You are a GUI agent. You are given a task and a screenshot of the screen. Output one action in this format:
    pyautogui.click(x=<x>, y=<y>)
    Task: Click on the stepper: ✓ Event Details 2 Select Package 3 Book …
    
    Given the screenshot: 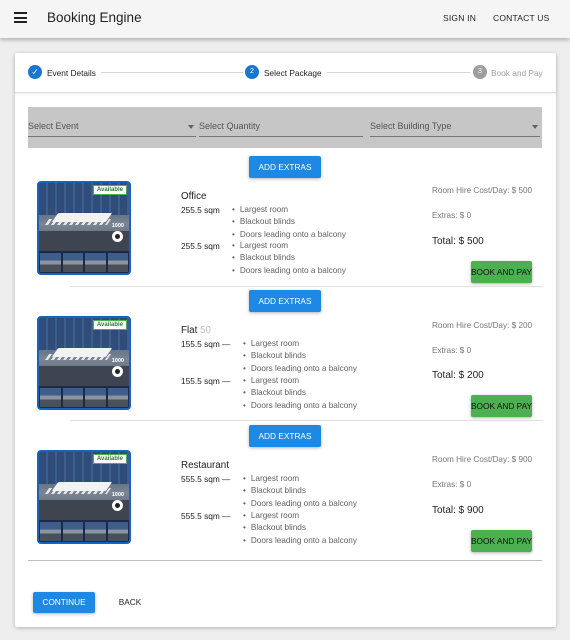 What is the action you would take?
    pyautogui.click(x=285, y=73)
    